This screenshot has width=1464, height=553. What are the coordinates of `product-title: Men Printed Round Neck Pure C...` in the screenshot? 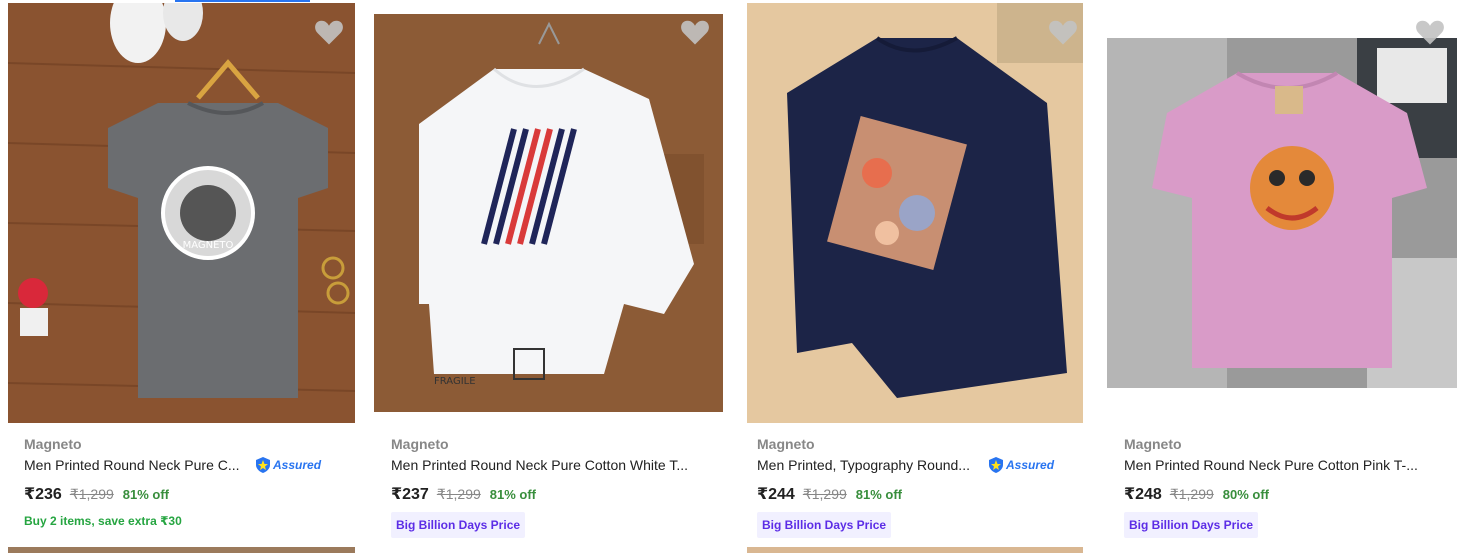 It's located at (132, 465).